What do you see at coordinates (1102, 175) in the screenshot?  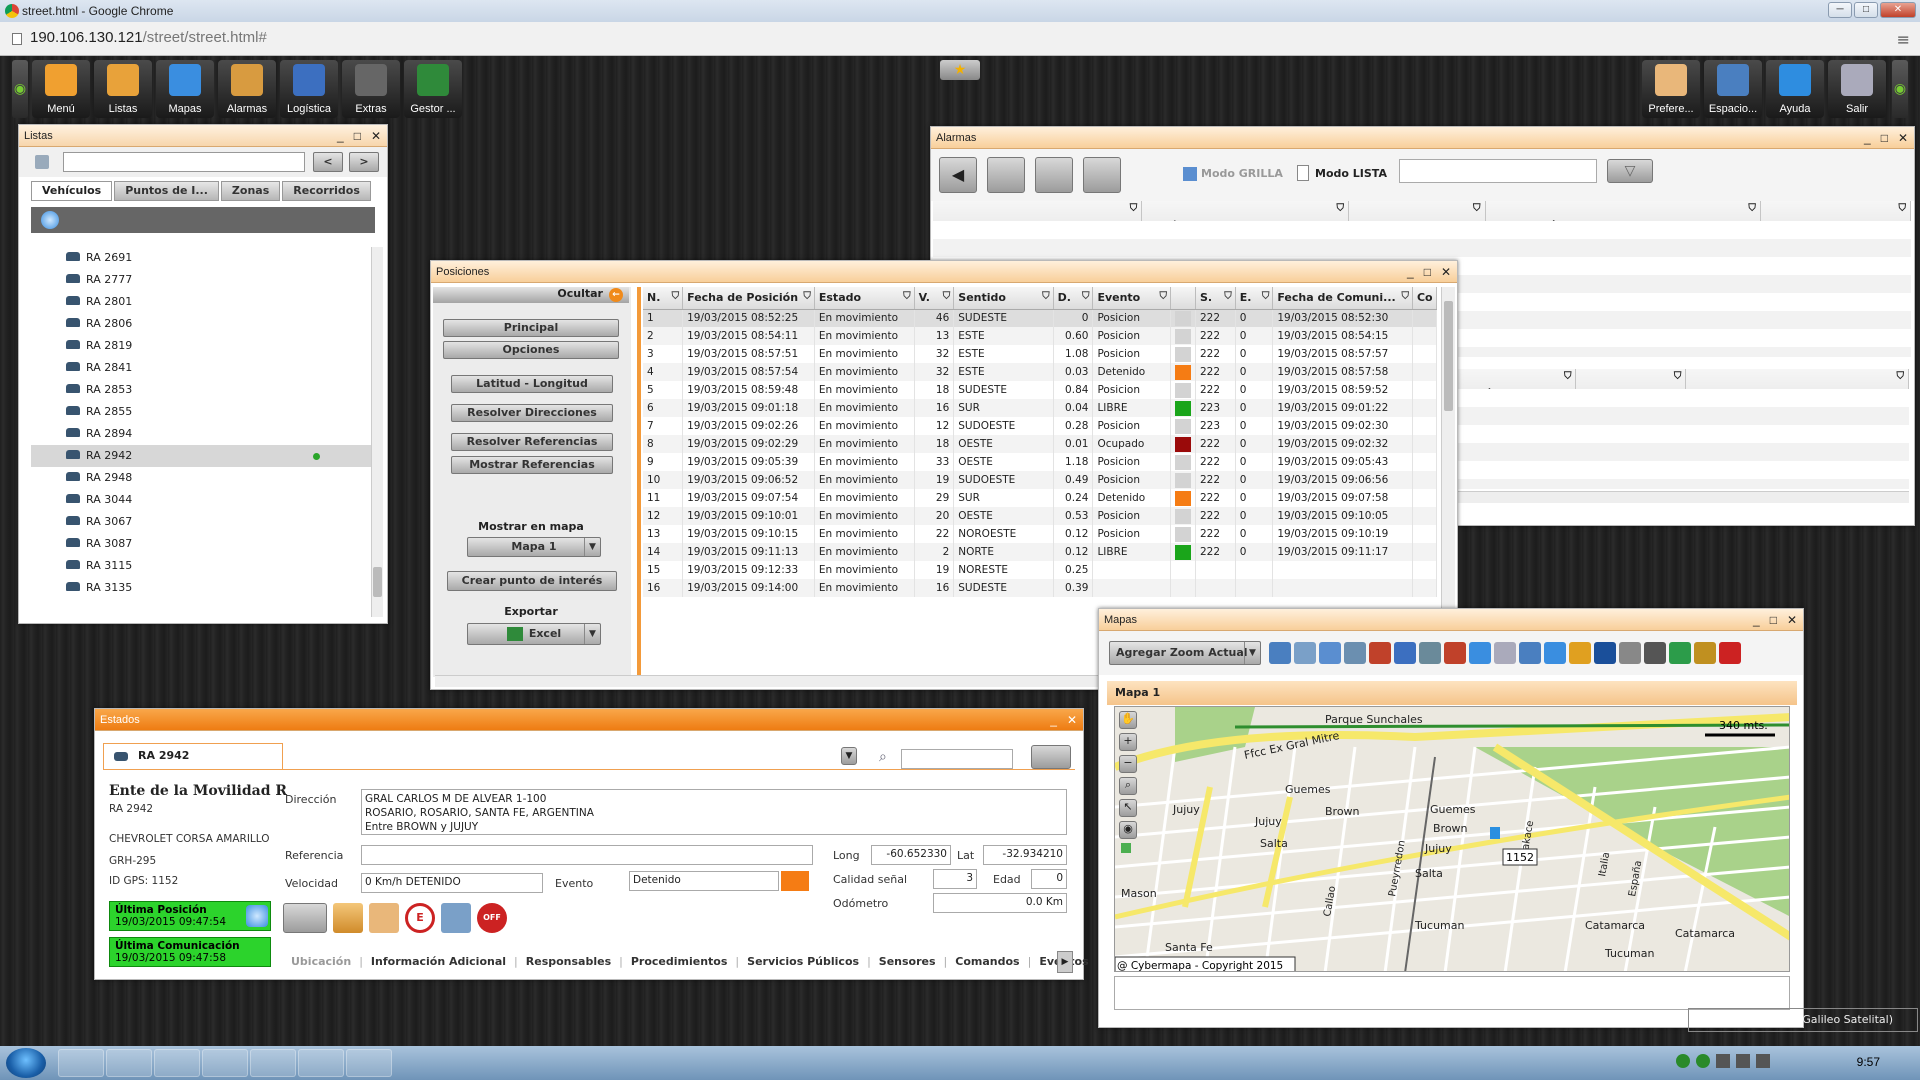 I see `alarm-user-icon` at bounding box center [1102, 175].